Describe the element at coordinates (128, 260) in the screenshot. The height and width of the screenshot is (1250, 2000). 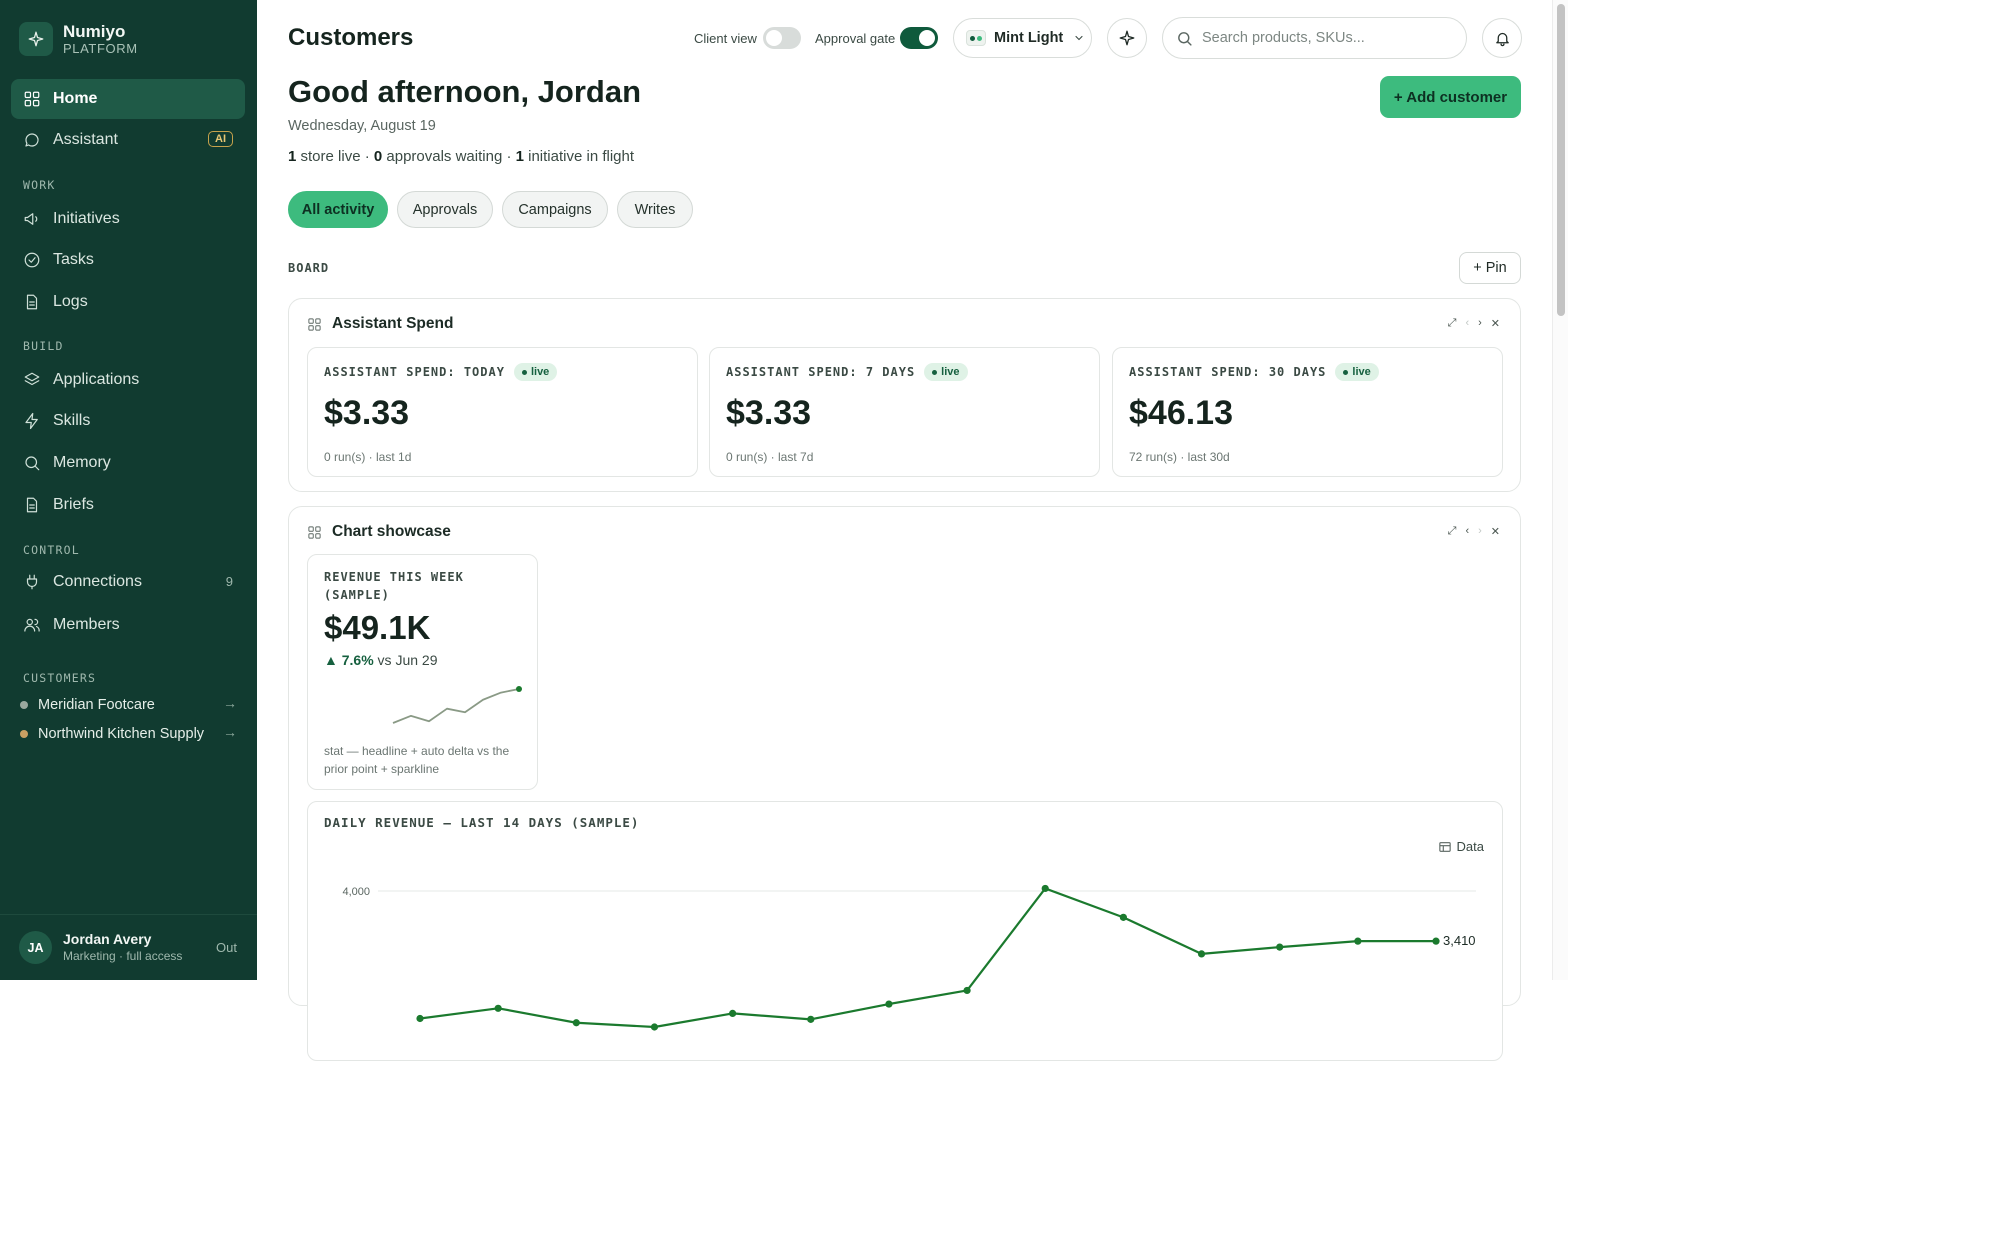
I see `sidebar-item-tasks: Tasks` at that location.